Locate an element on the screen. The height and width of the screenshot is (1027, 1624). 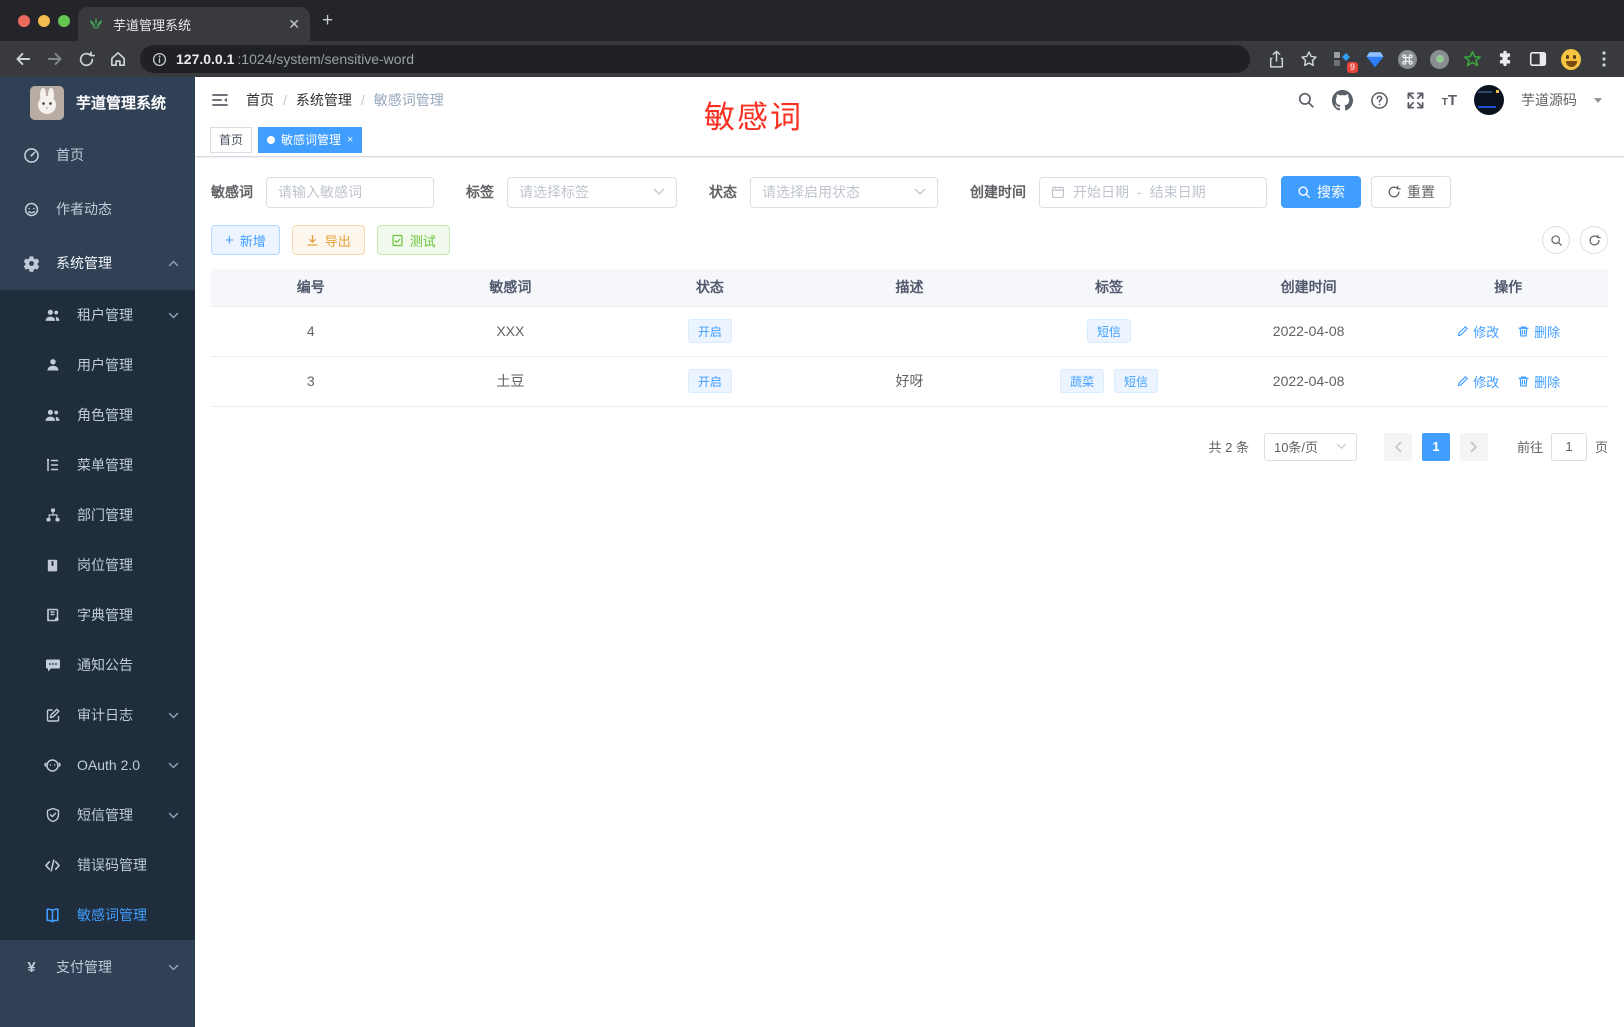
reload-icon is located at coordinates (86, 59).